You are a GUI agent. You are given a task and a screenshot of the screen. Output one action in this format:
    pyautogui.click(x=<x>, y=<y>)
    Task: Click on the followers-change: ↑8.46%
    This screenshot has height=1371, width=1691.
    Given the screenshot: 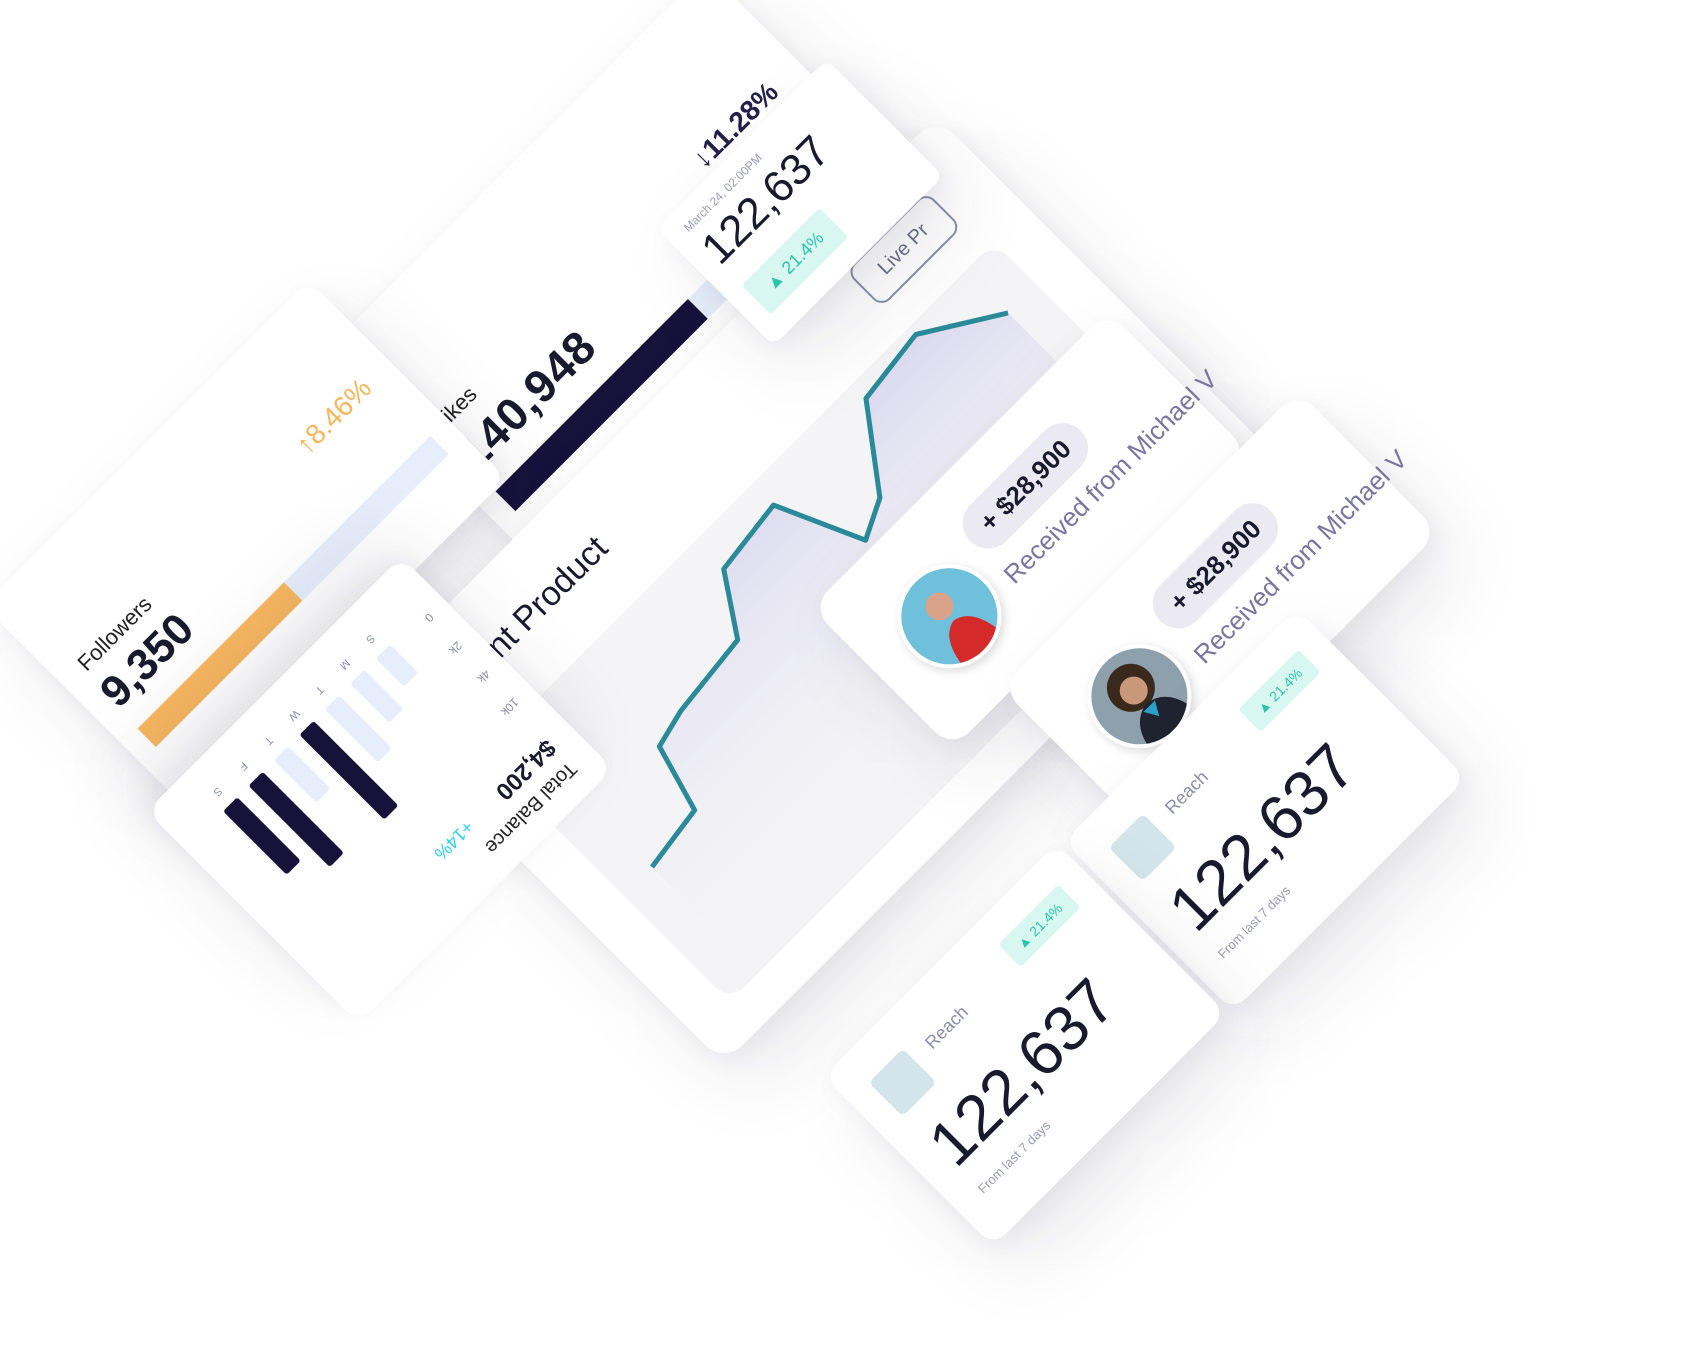 What is the action you would take?
    pyautogui.click(x=333, y=416)
    